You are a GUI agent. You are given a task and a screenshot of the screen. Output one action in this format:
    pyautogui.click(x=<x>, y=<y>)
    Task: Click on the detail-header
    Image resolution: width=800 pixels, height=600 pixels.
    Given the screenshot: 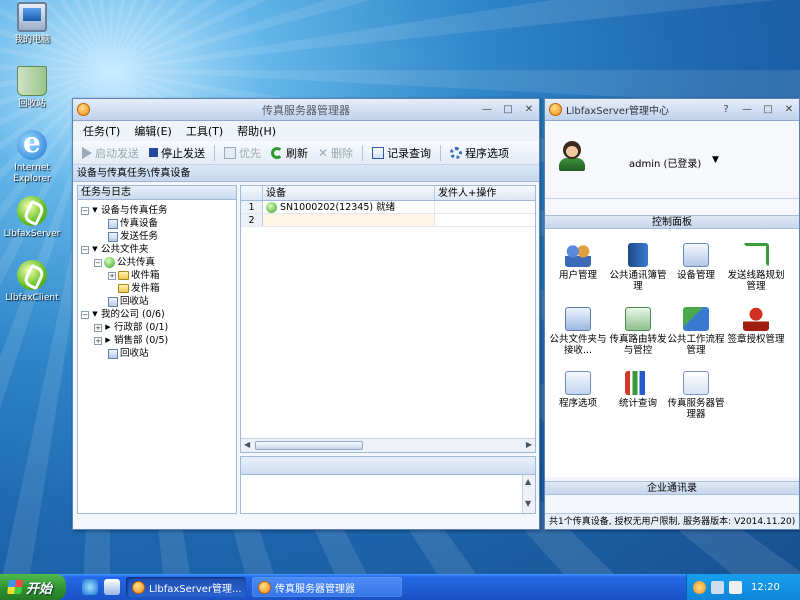 What is the action you would take?
    pyautogui.click(x=388, y=466)
    